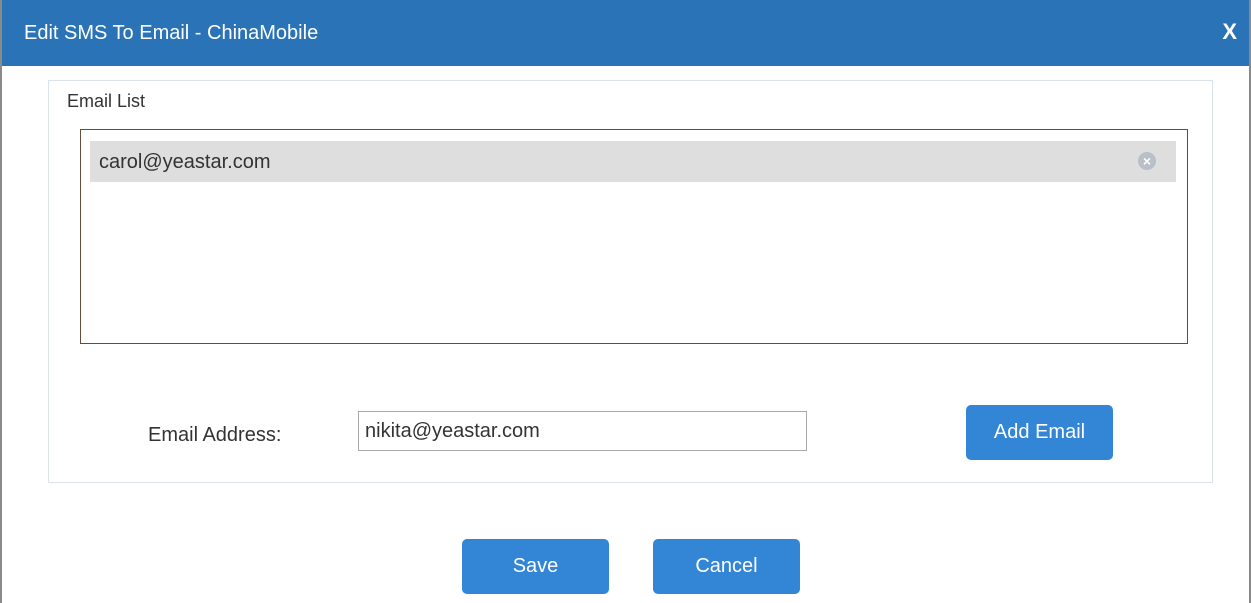  Describe the element at coordinates (726, 566) in the screenshot. I see `cancel-button: Cancel` at that location.